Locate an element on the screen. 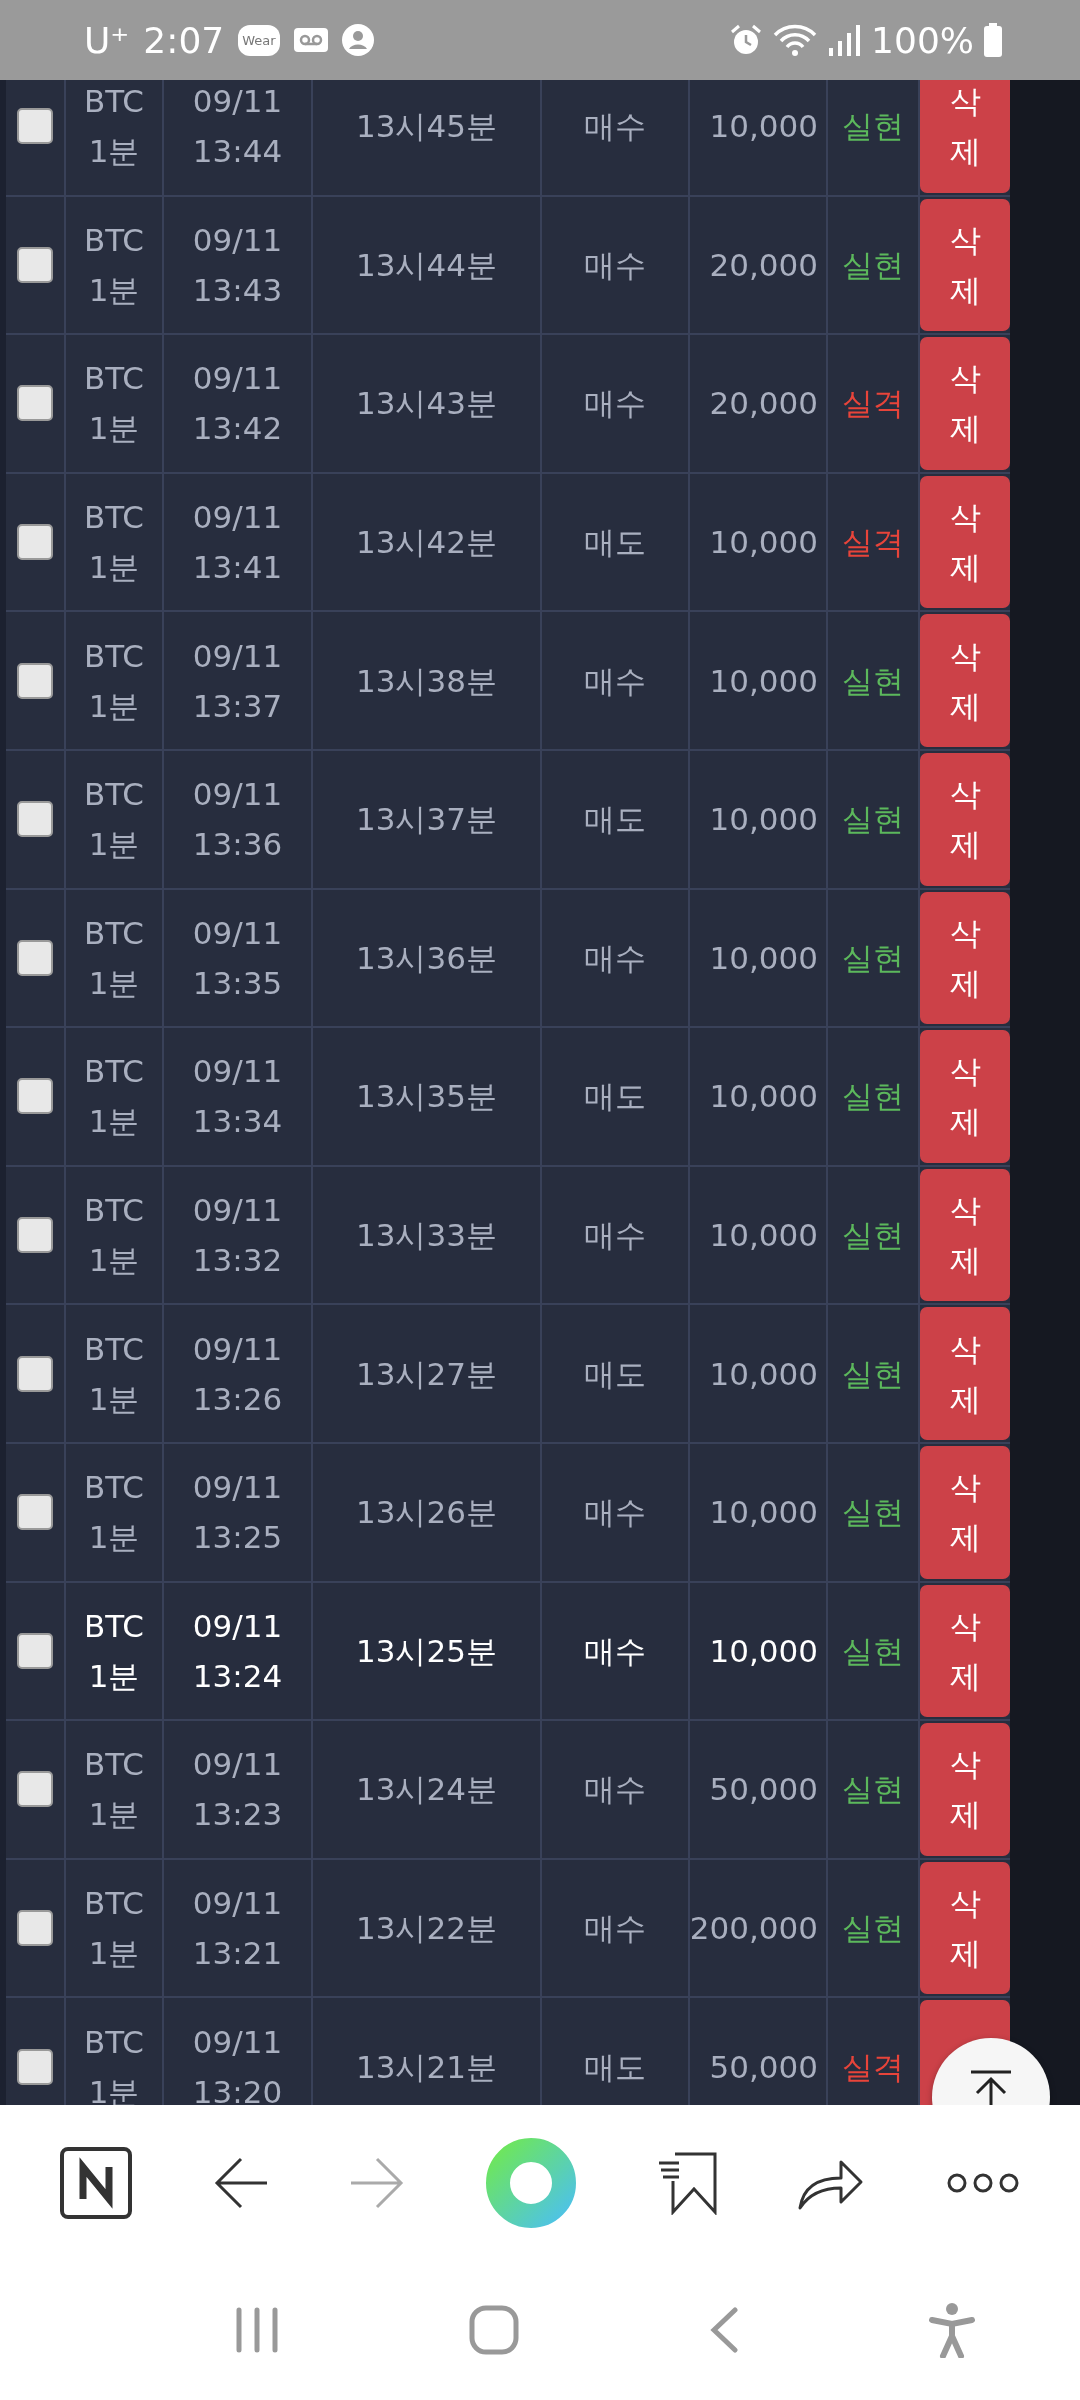 The height and width of the screenshot is (2400, 1080). round-text: 13시44분 is located at coordinates (426, 265).